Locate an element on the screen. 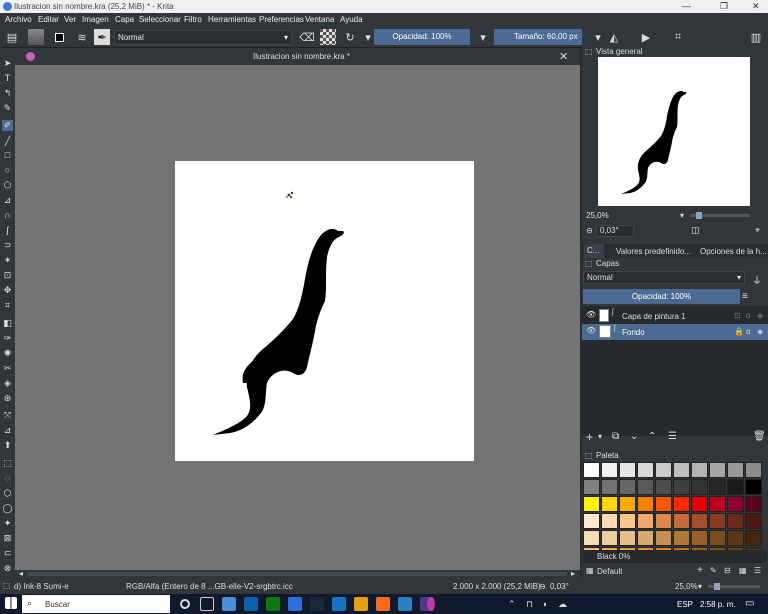 This screenshot has width=768, height=614. grid-view-icon: ▦ is located at coordinates (743, 570).